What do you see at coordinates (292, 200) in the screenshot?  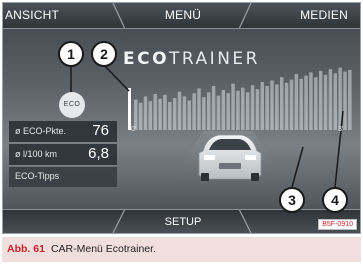 I see `callout-3: 3` at bounding box center [292, 200].